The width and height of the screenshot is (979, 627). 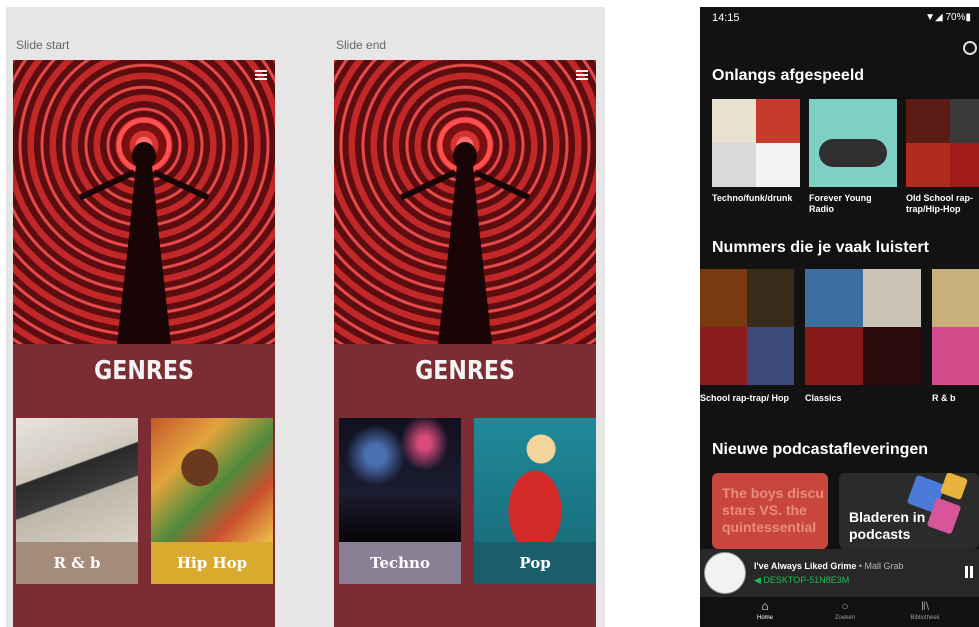 I want to click on tab-library: ‖\ Bibliotheek, so click(x=925, y=610).